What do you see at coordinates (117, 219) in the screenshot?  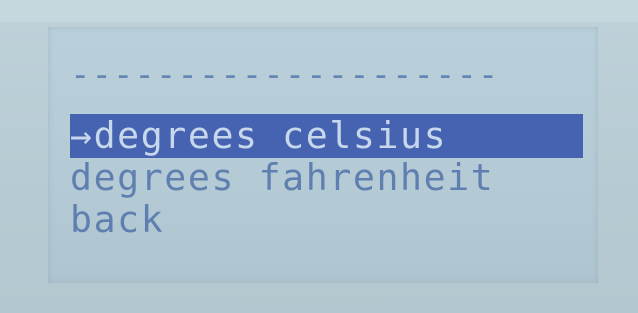 I see `menu-item-label: back` at bounding box center [117, 219].